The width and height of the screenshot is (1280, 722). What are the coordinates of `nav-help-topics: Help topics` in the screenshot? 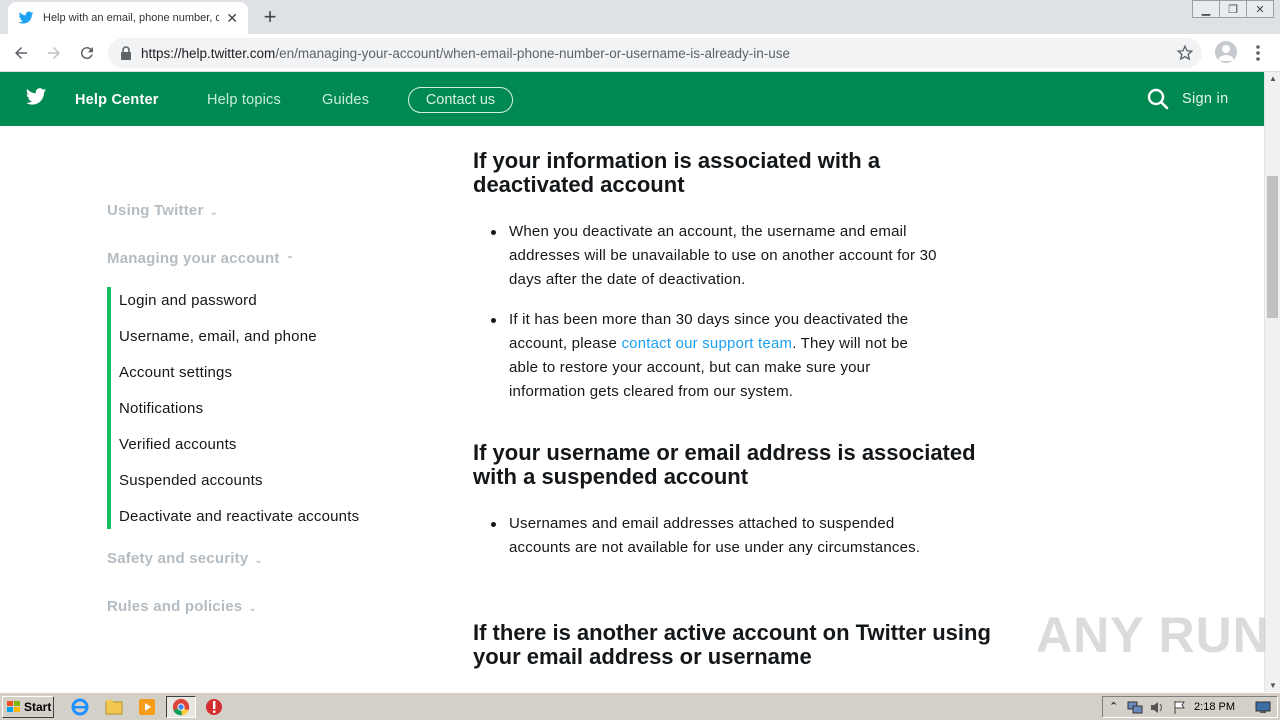 It's located at (244, 100).